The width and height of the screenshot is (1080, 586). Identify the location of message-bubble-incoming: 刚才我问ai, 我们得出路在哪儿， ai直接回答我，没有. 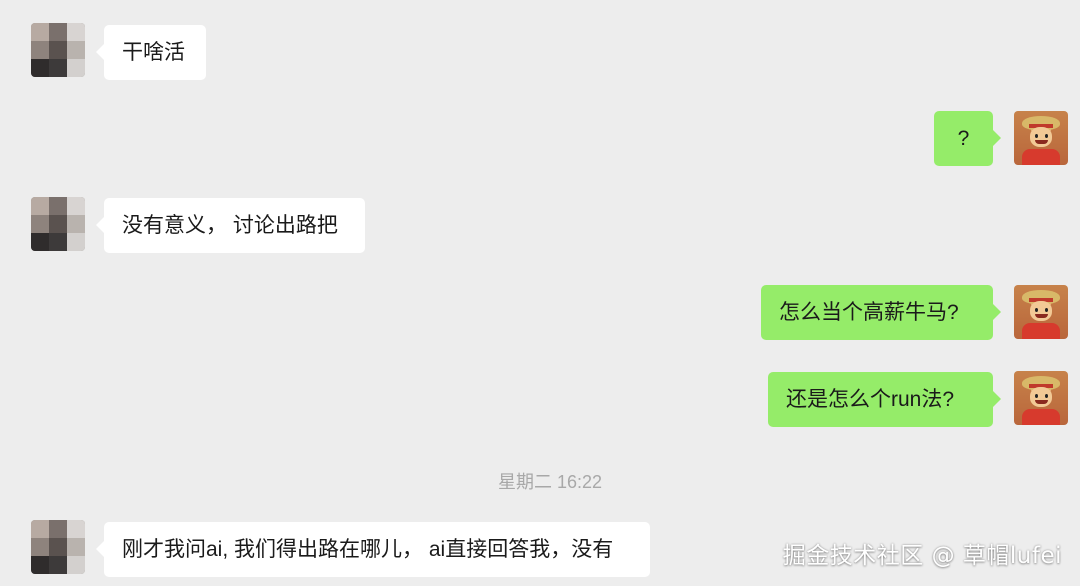
(373, 549).